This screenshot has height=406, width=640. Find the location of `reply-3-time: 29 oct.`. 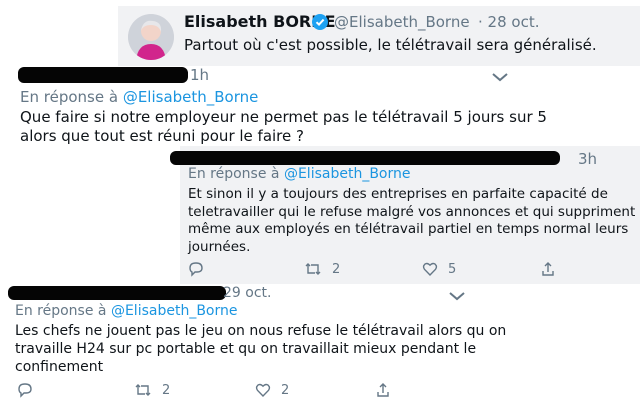

reply-3-time: 29 oct. is located at coordinates (247, 293).